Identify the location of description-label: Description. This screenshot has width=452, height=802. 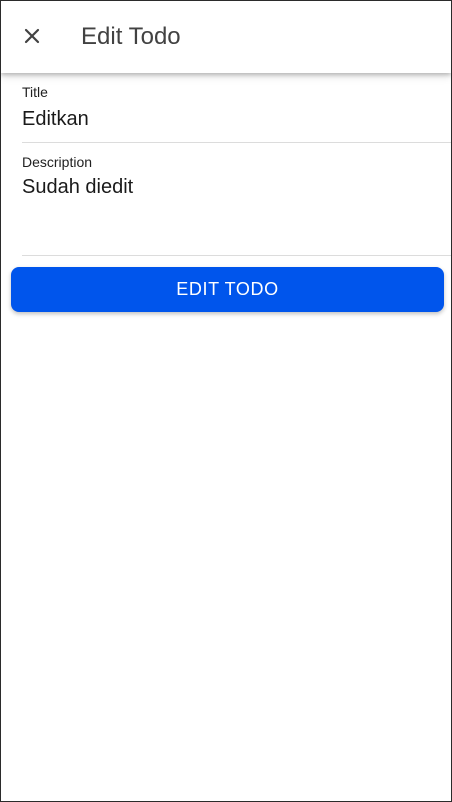
(57, 162).